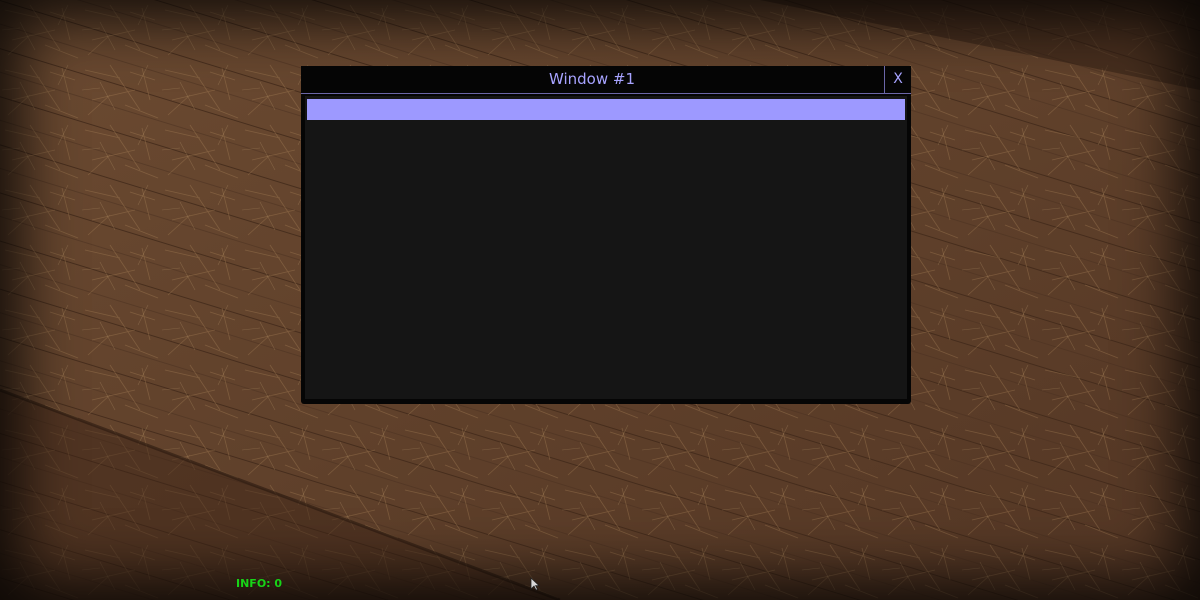 This screenshot has height=600, width=1200. I want to click on window-titlebar: Window #1 X, so click(606, 80).